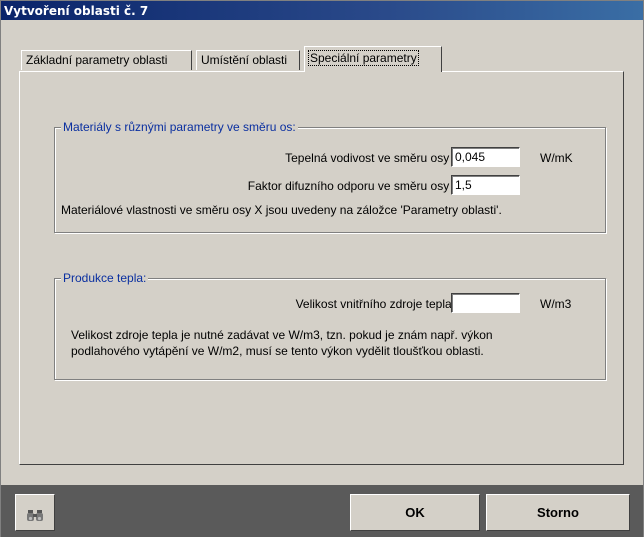 The image size is (644, 537). I want to click on find-button, so click(35, 512).